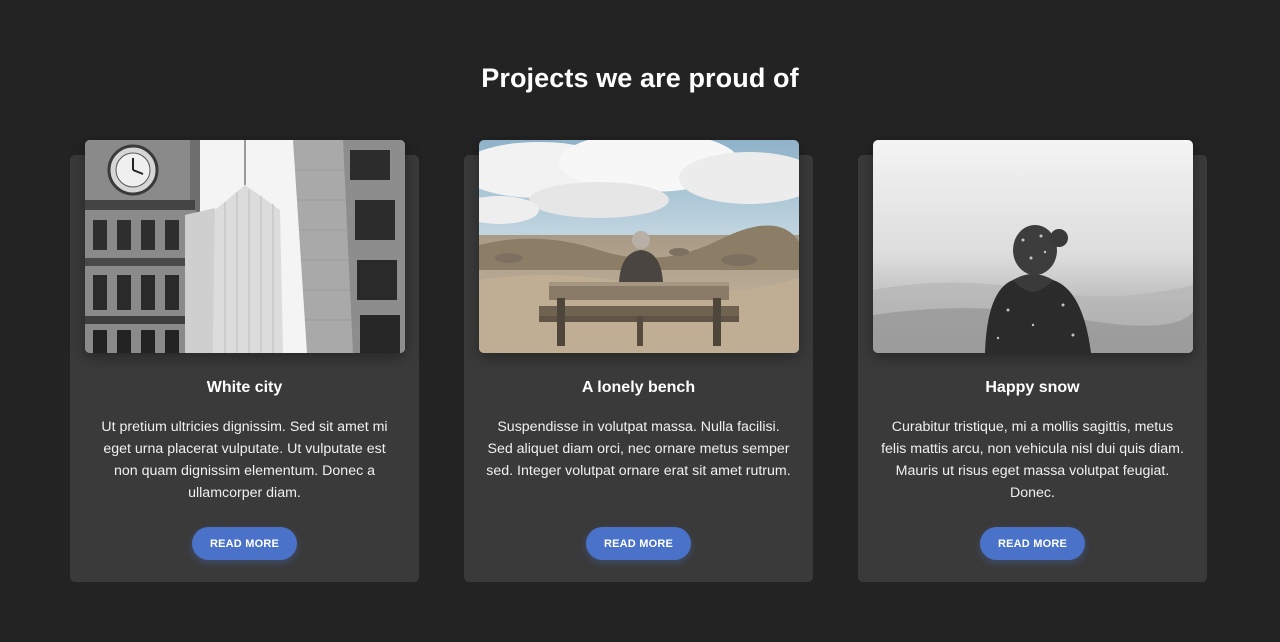 This screenshot has height=642, width=1280. I want to click on card-title: A lonely bench, so click(638, 387).